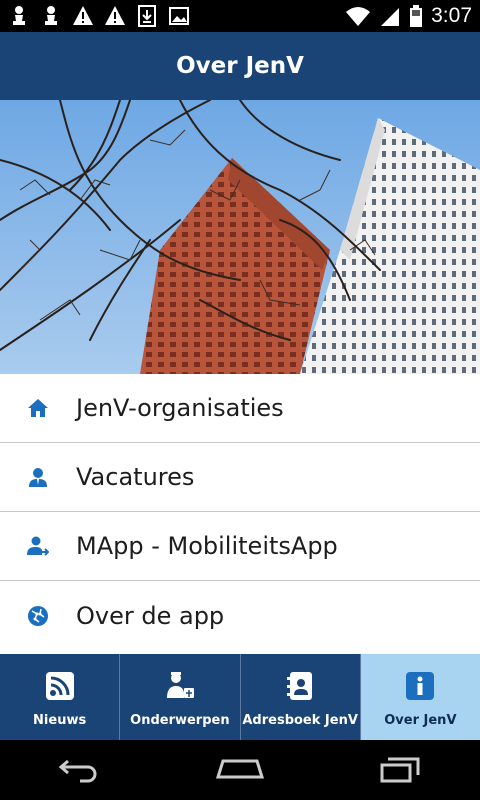 This screenshot has width=480, height=800. I want to click on tab-adresboek: Adresboek JenV, so click(301, 697).